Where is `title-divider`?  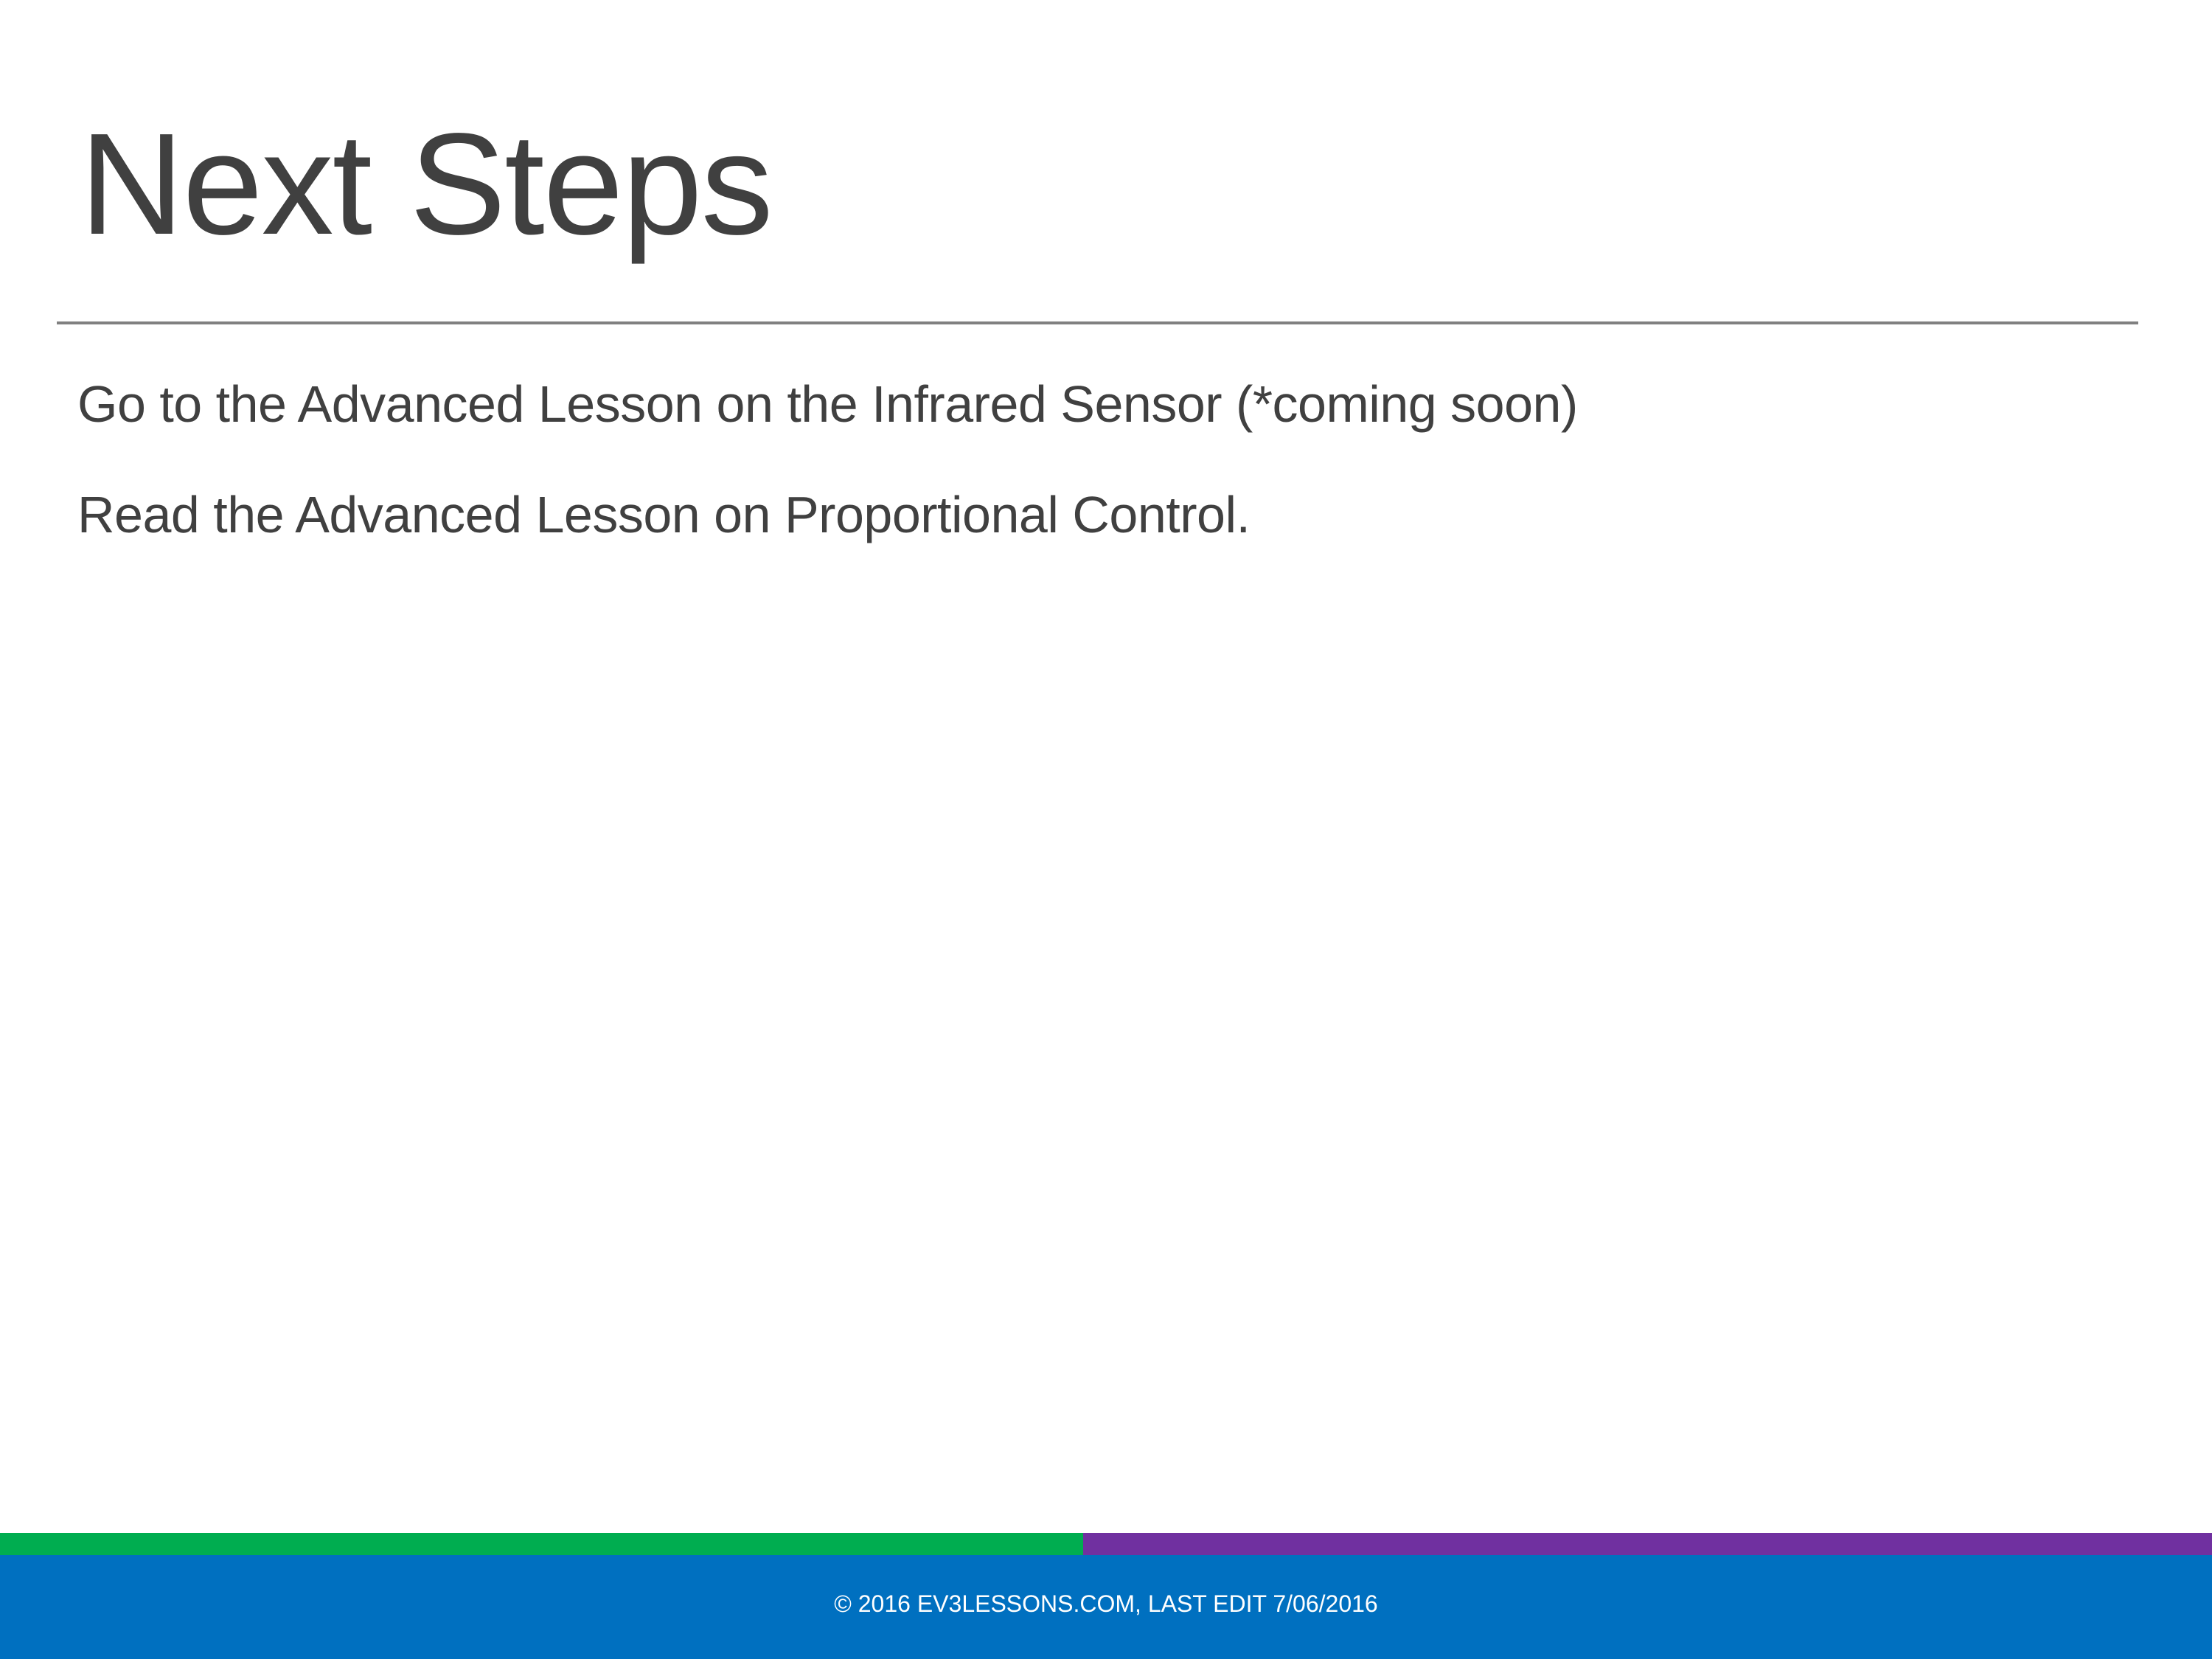 title-divider is located at coordinates (1097, 322).